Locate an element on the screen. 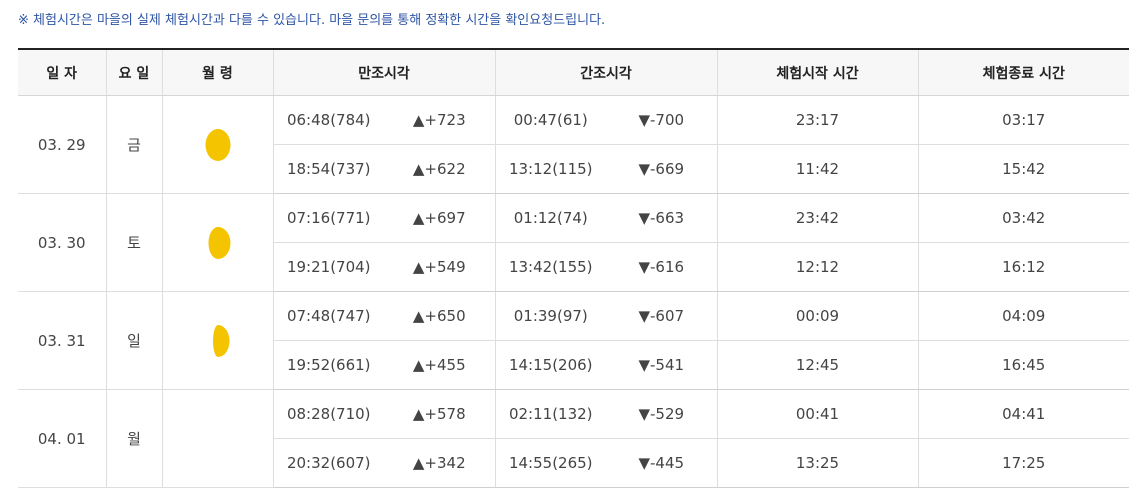 The image size is (1145, 503). low-tide-delta: ▼-700 is located at coordinates (662, 120).